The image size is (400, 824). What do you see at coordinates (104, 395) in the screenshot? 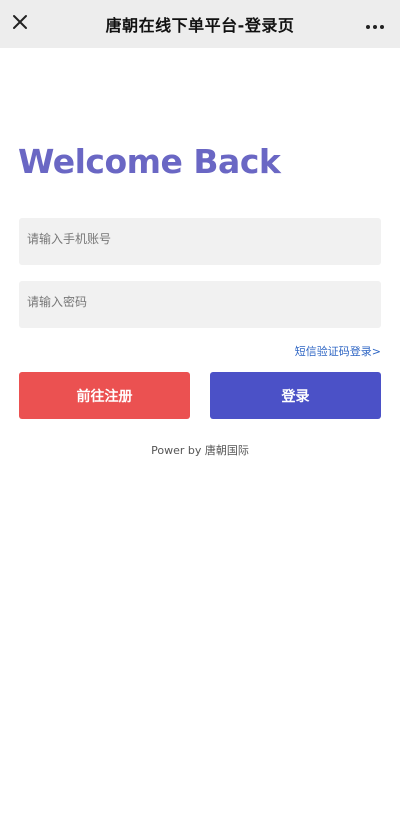
I see `register-button: 前往注册` at bounding box center [104, 395].